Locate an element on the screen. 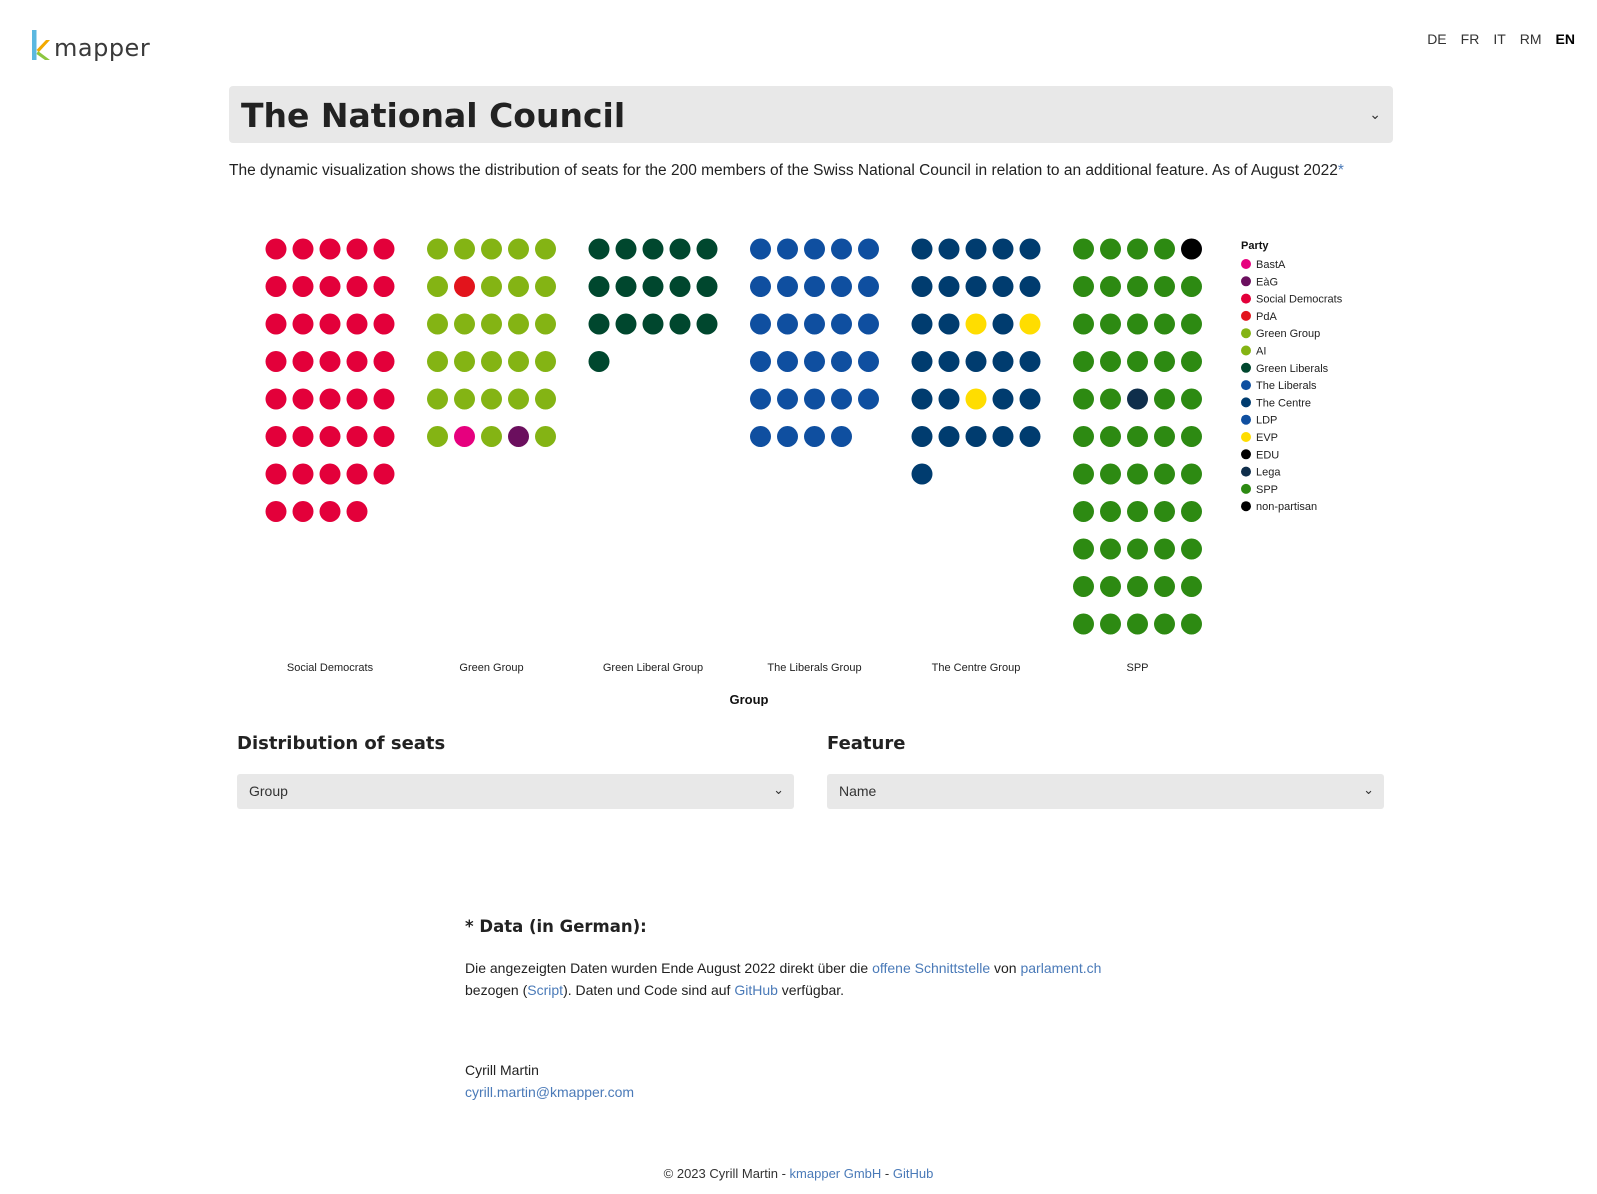 The width and height of the screenshot is (1597, 1194). footer-github-link: GitHub is located at coordinates (913, 1173).